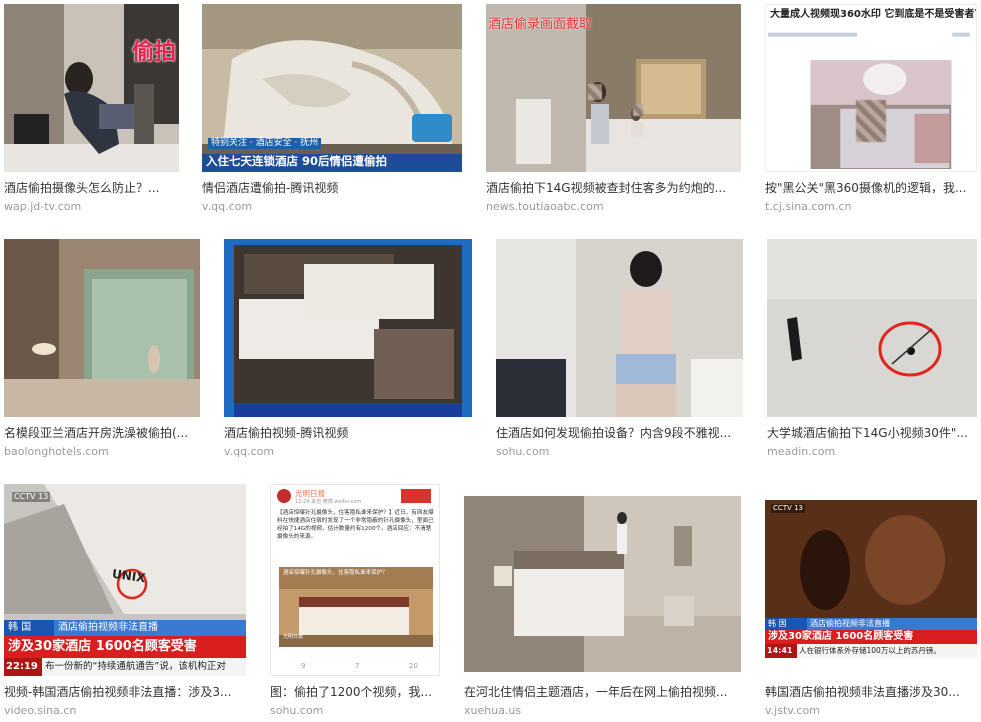 The width and height of the screenshot is (981, 722). Describe the element at coordinates (332, 163) in the screenshot. I see `thumbnail-overlay-text: 入住七天连锁酒店 90后情侣遭偷拍` at that location.